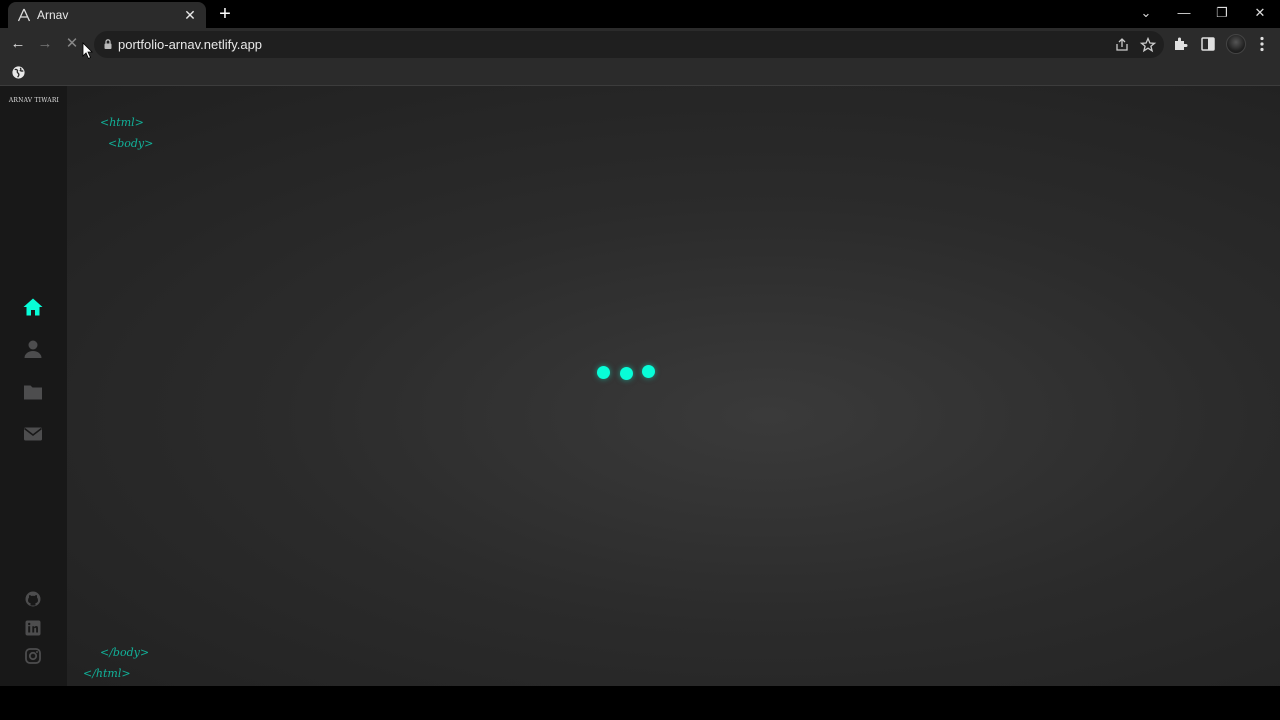 This screenshot has width=1280, height=720. What do you see at coordinates (33, 307) in the screenshot?
I see `home-icon` at bounding box center [33, 307].